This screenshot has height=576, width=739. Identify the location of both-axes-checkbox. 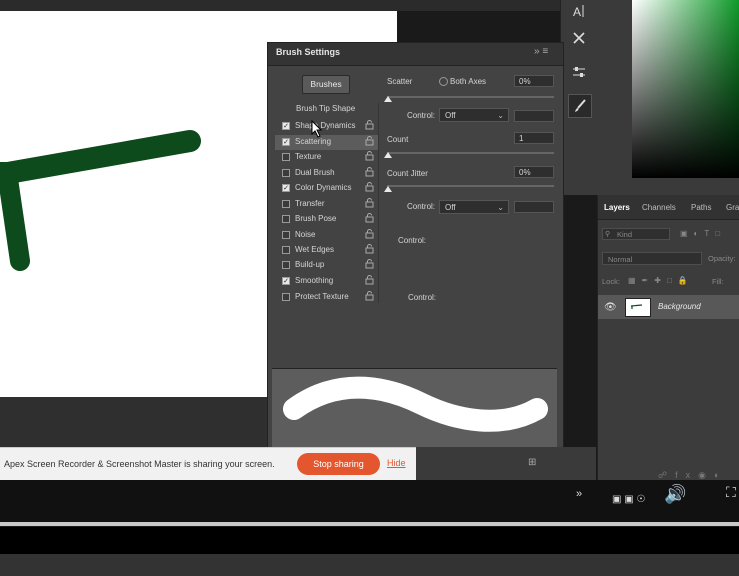
(443, 81).